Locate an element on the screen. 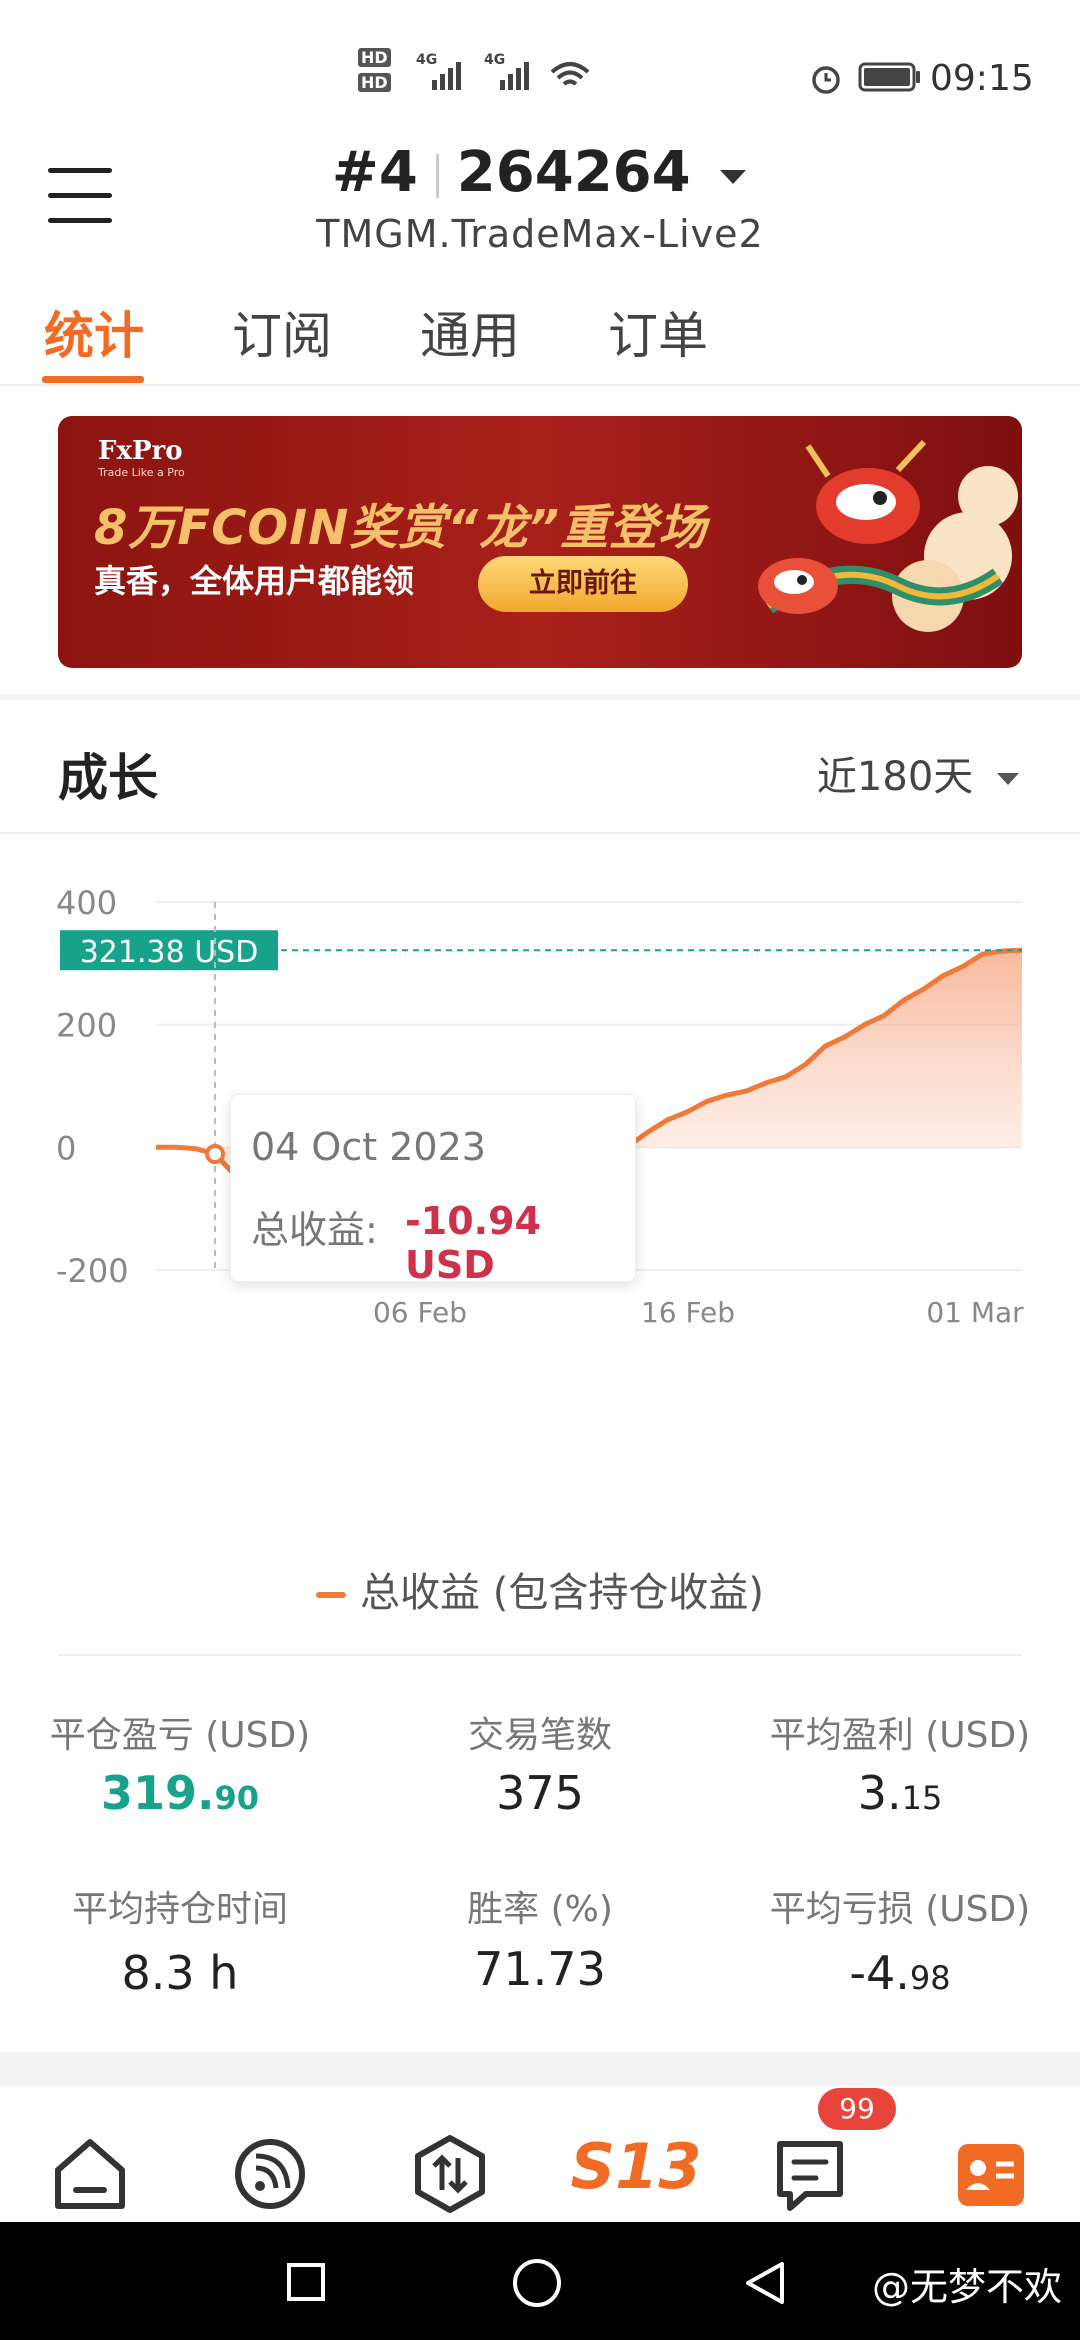 This screenshot has width=1080, height=2340. banner-subtitle: 真香，全体用户都能领 is located at coordinates (254, 581).